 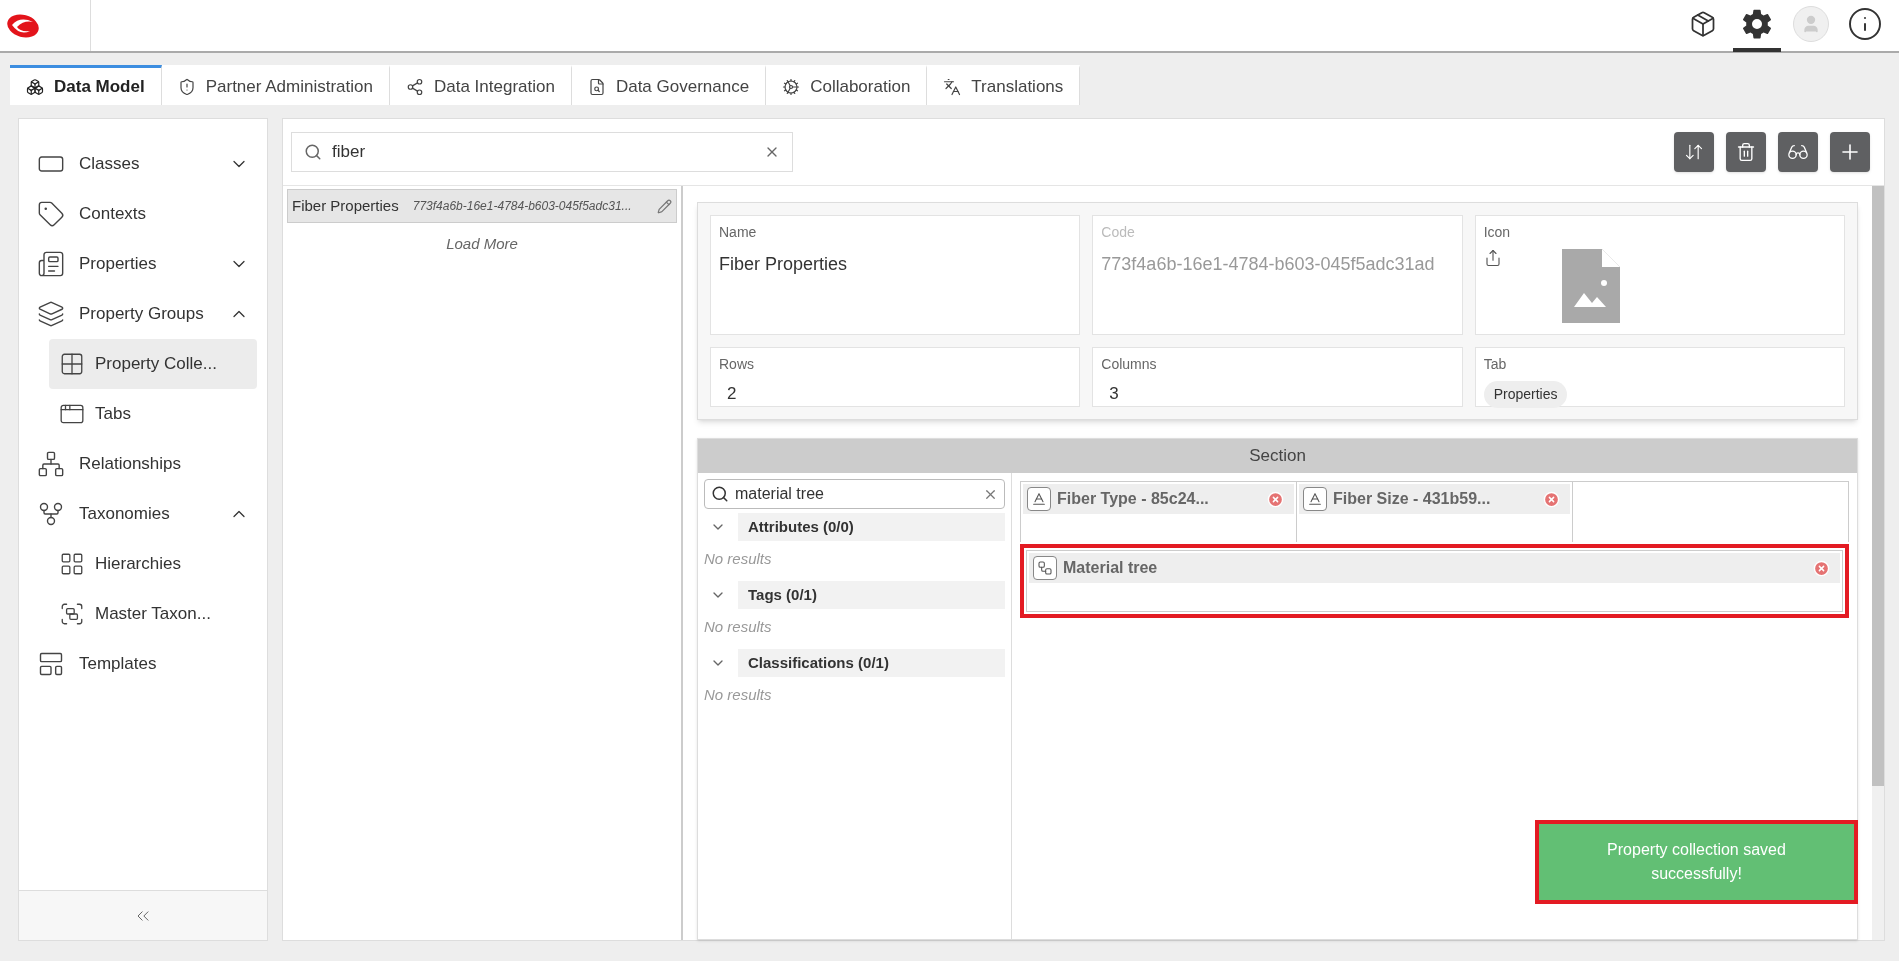 I want to click on fork-icon, so click(x=51, y=514).